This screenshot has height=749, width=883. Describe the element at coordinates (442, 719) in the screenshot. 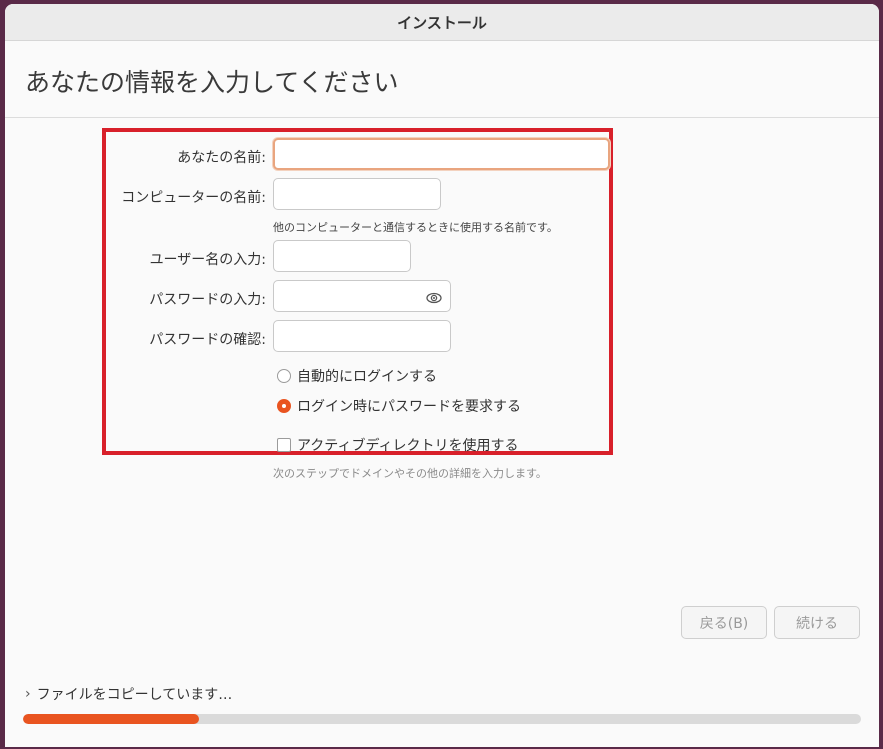

I see `progress-bar` at that location.